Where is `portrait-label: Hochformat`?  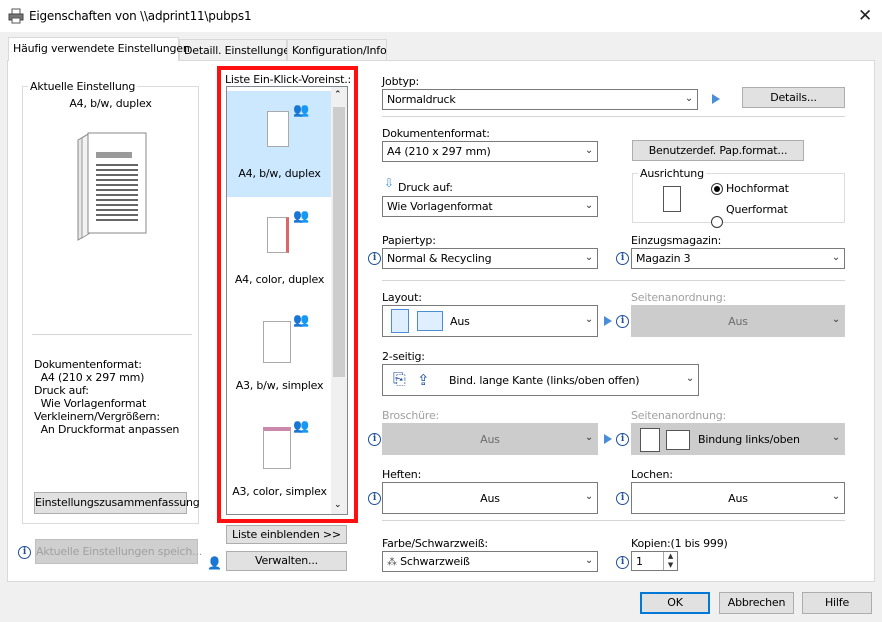 portrait-label: Hochformat is located at coordinates (757, 188).